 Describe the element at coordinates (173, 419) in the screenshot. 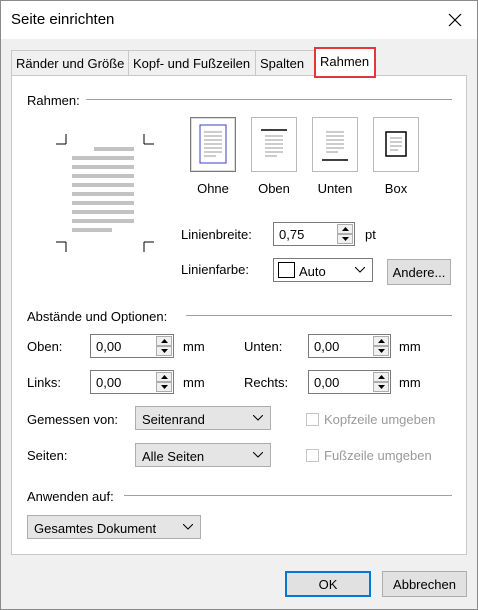

I see `measured-from-value: Seitenrand` at that location.